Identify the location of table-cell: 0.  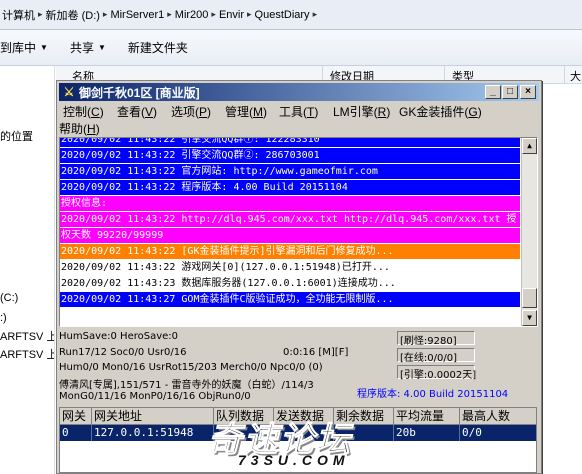
(76, 433).